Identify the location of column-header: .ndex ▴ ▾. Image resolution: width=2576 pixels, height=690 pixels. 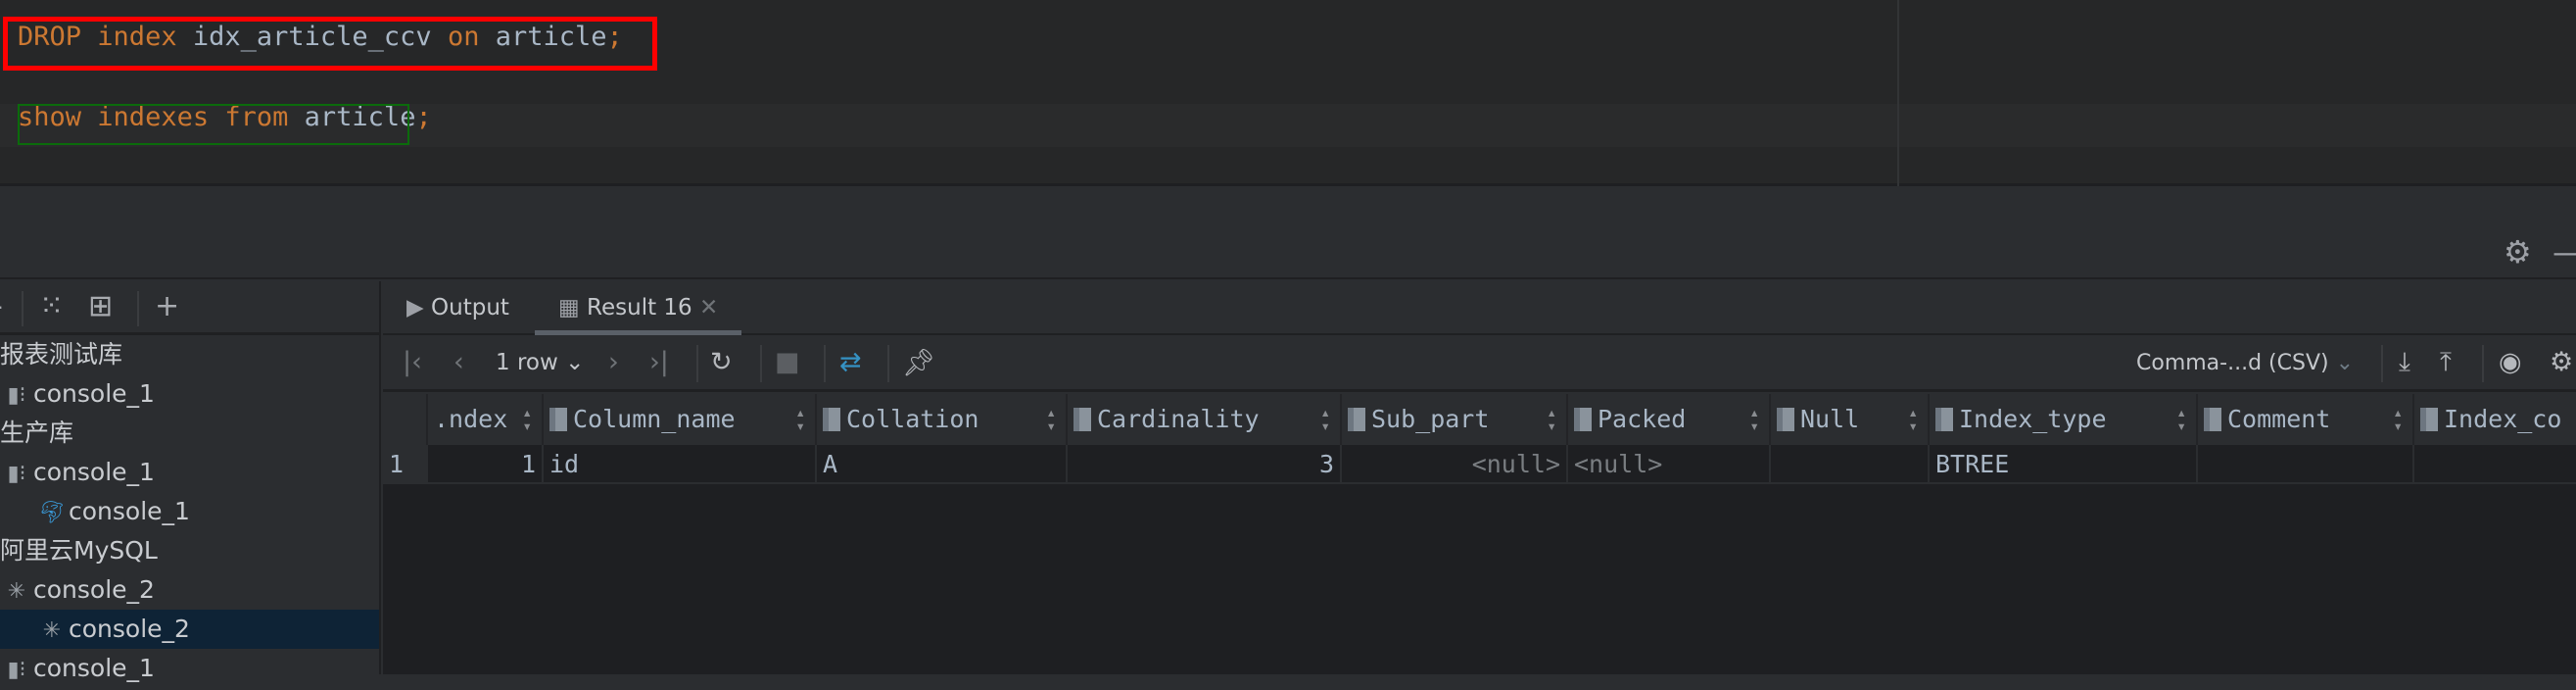
(486, 419).